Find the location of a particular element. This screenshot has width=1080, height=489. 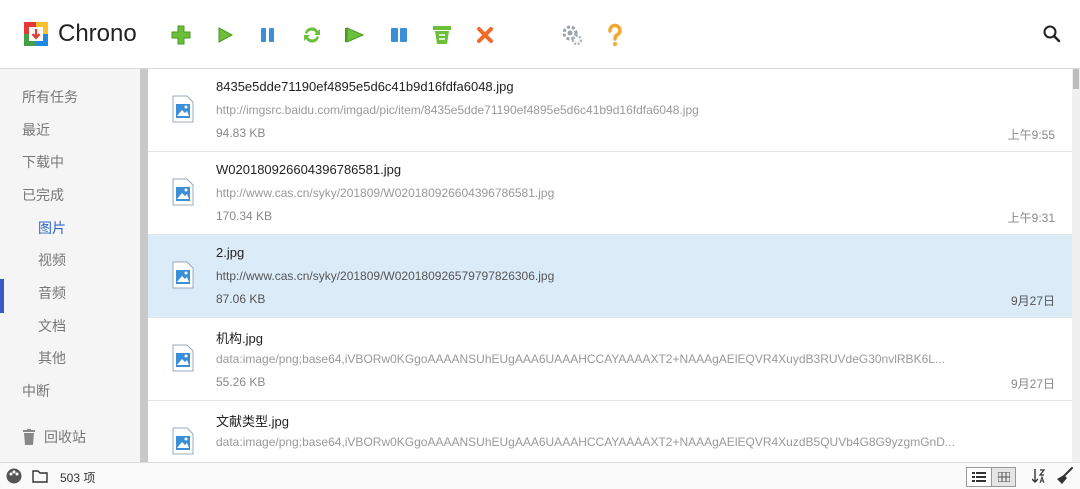

palette-icon is located at coordinates (14, 476).